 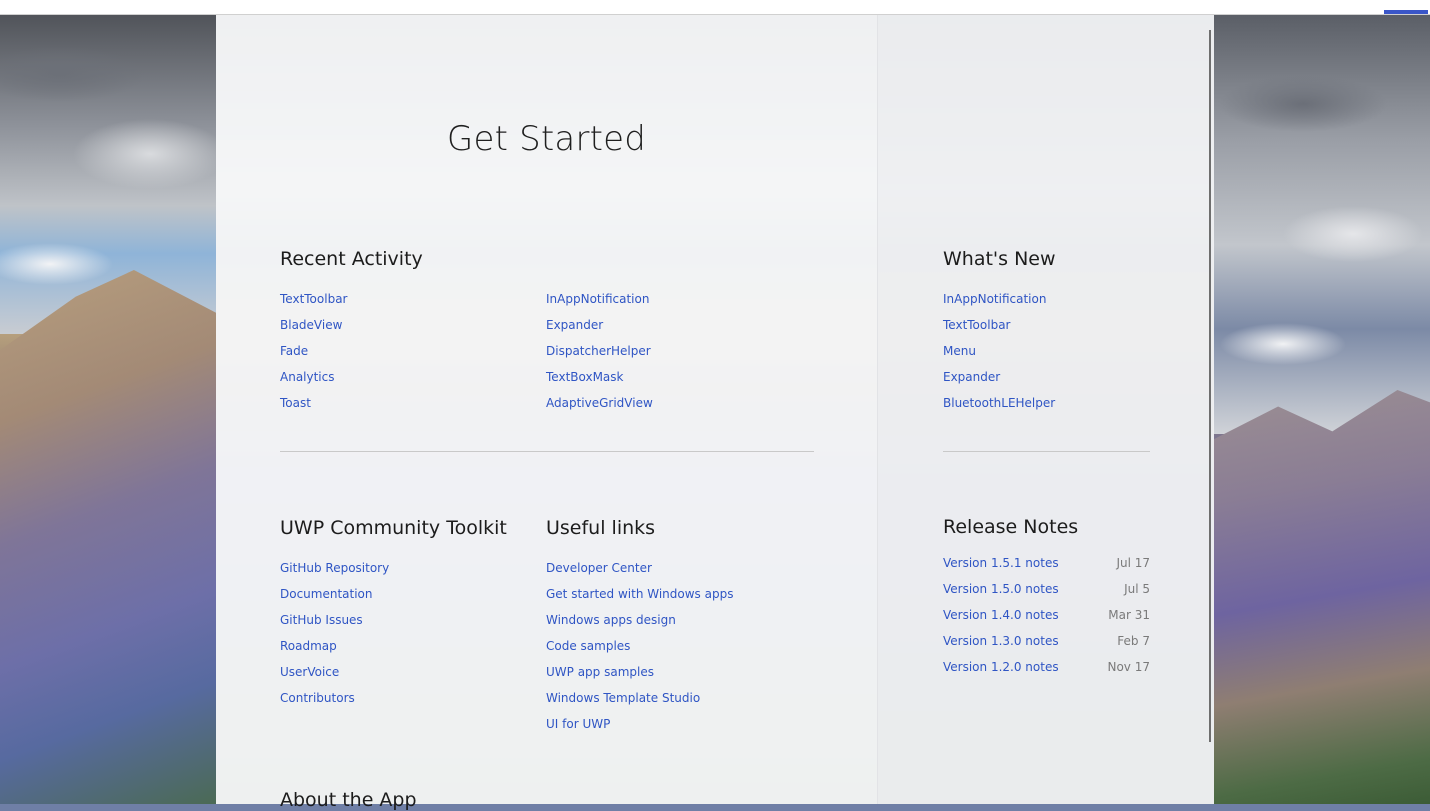 I want to click on release-notes-link: Version 1.5.0 notes, so click(x=1001, y=589).